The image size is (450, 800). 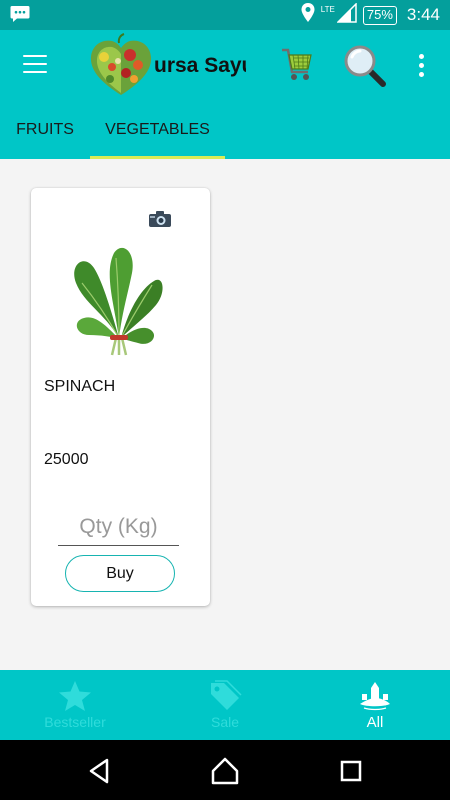 What do you see at coordinates (75, 722) in the screenshot?
I see `nav-bestseller-label: Bestseller` at bounding box center [75, 722].